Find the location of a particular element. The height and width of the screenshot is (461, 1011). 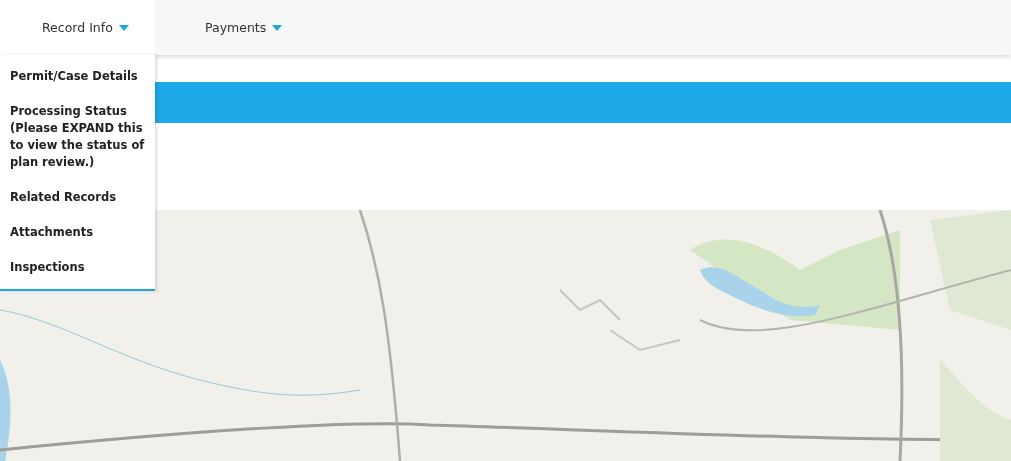

menu-item: Permit/Case Details is located at coordinates (77, 76).